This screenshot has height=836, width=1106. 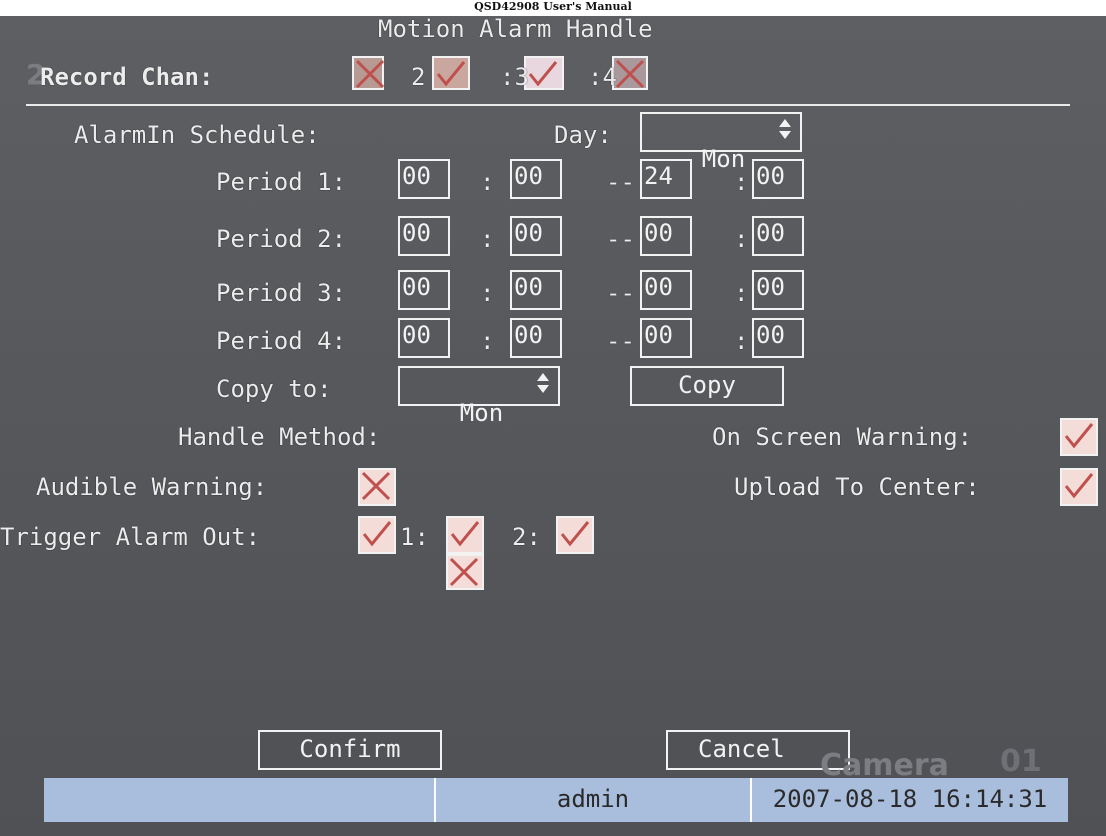 I want to click on alarm-out-2-label: 2:, so click(x=526, y=537).